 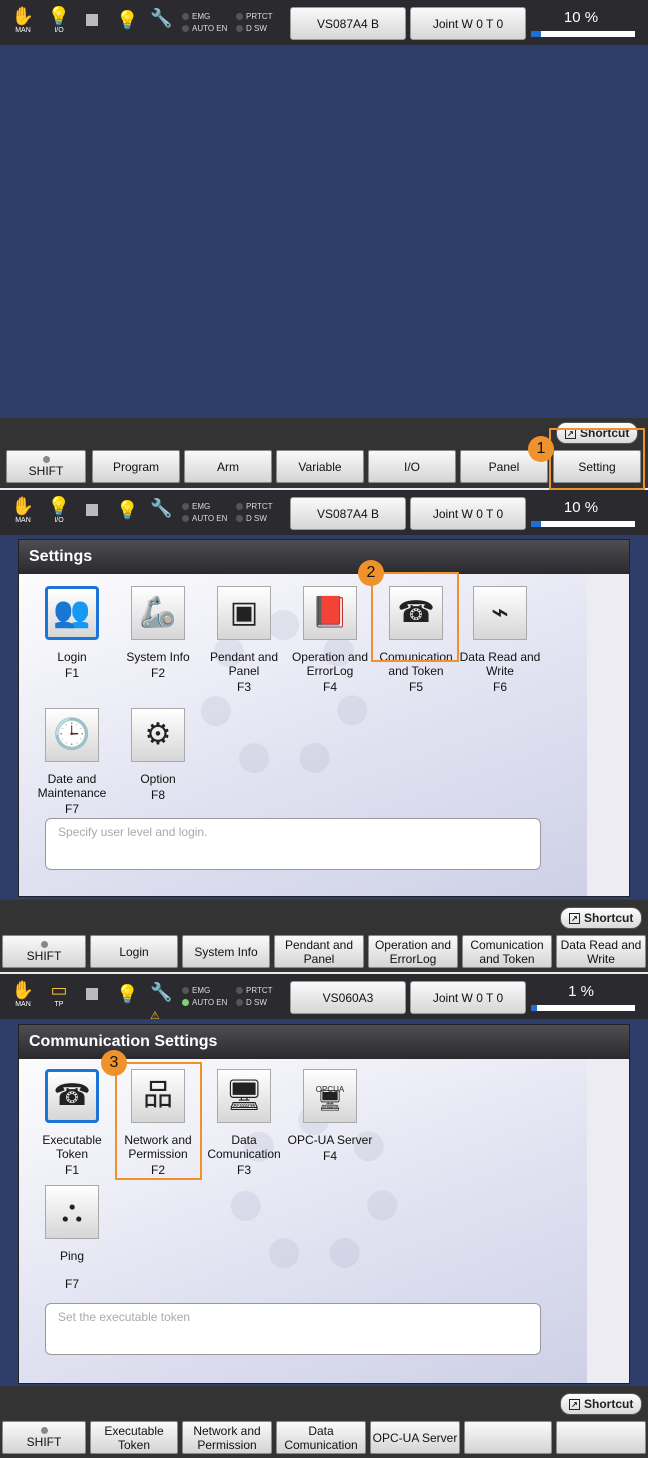 I want to click on token-phone-icon: ☎, so click(x=72, y=1096).